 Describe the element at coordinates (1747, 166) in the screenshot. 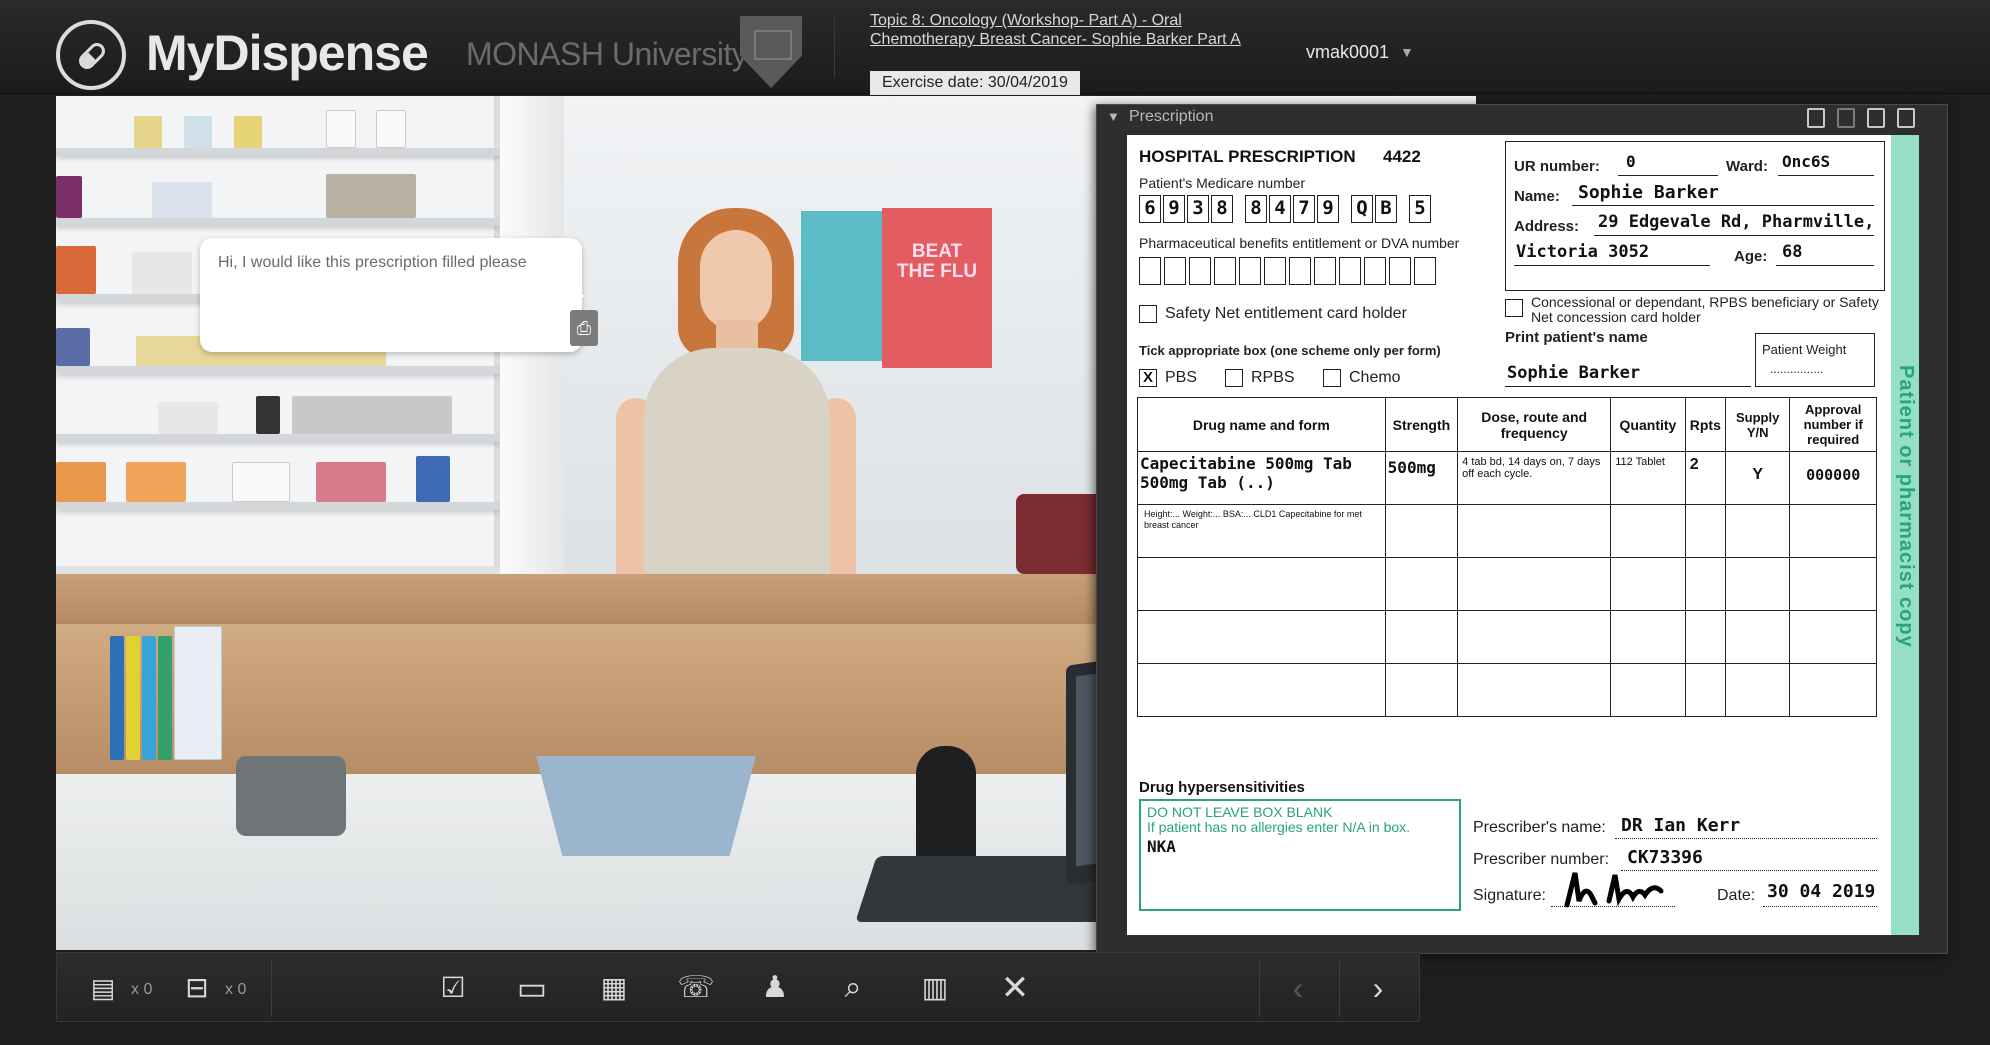

I see `ward-label: Ward:` at that location.